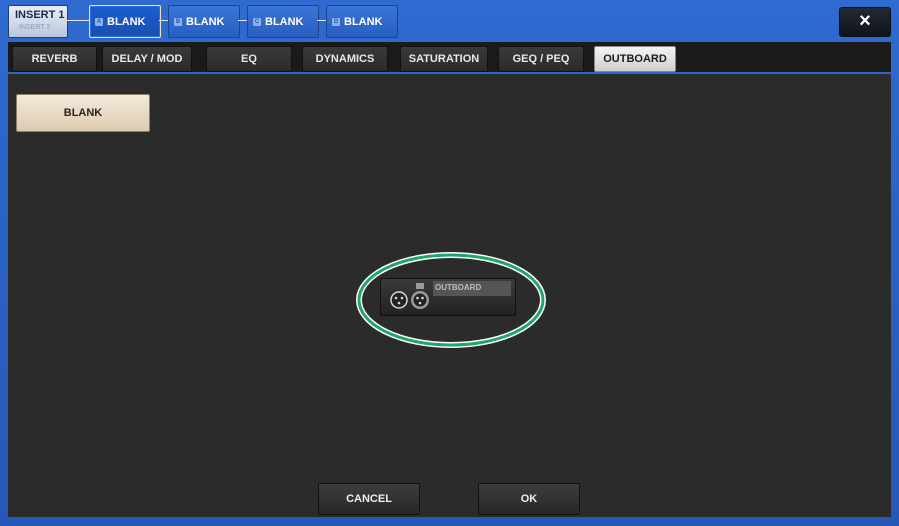 The width and height of the screenshot is (899, 526). What do you see at coordinates (35, 27) in the screenshot?
I see `insert-secondary-label: INSERT 2` at bounding box center [35, 27].